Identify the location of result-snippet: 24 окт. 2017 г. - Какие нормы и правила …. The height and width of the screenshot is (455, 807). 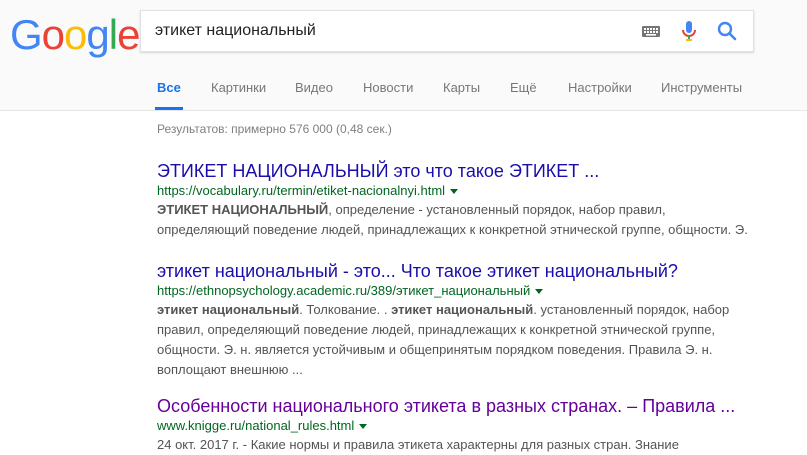
(457, 445).